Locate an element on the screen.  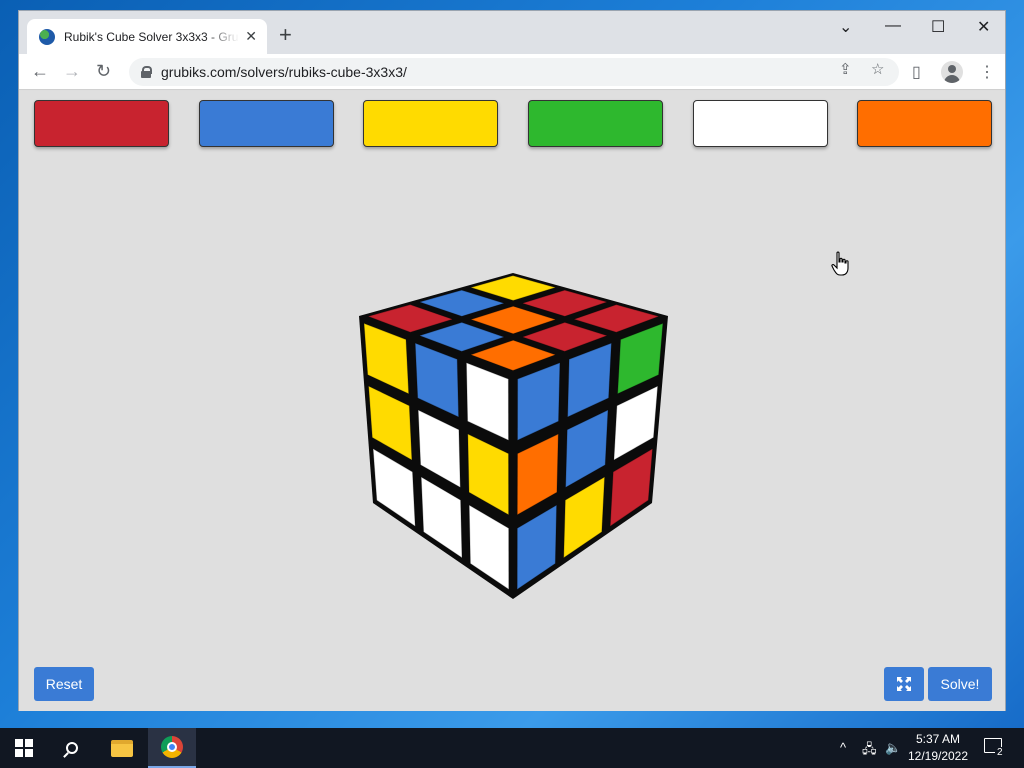
minimize-button: — is located at coordinates (893, 26).